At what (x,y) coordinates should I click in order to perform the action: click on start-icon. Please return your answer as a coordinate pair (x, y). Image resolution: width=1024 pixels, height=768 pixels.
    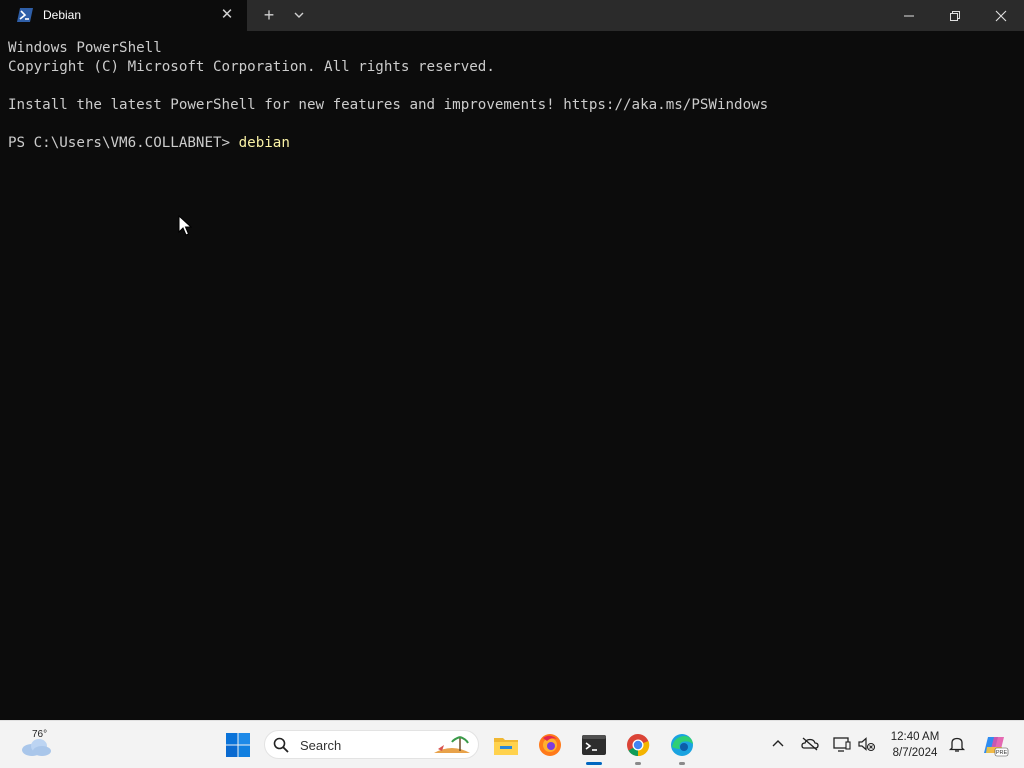
    Looking at the image, I should click on (238, 745).